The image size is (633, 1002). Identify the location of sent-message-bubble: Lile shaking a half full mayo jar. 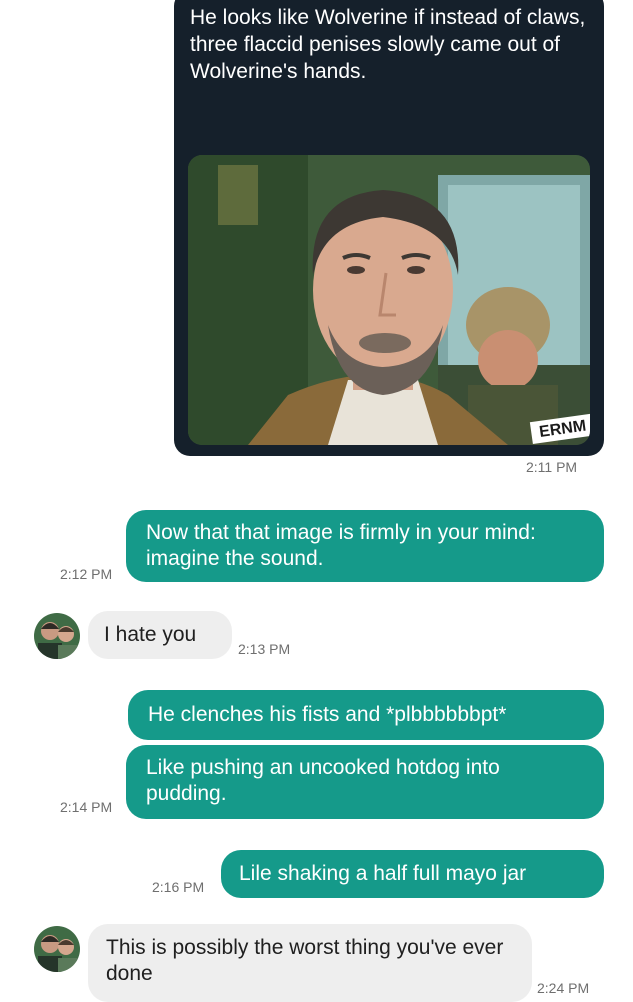
(412, 874).